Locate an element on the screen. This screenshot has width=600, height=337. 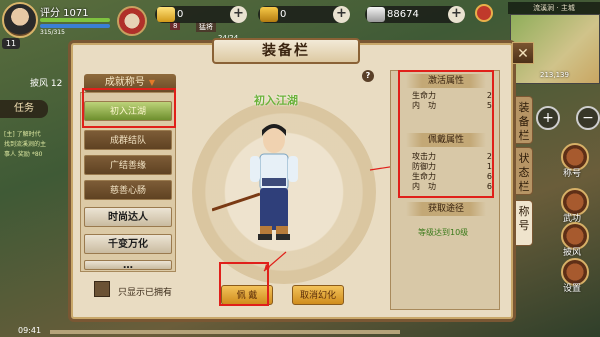
attr-row: 内 功 6 is located at coordinates (458, 187).